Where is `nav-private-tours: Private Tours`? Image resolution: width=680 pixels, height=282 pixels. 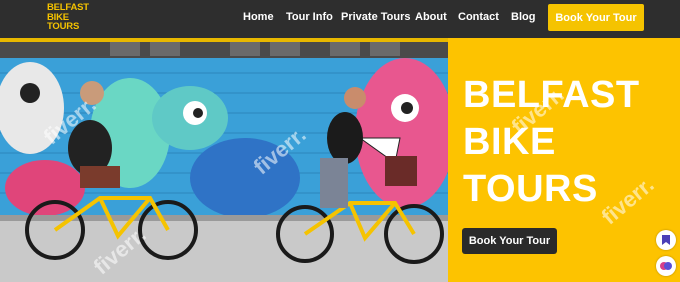
nav-private-tours: Private Tours is located at coordinates (376, 17).